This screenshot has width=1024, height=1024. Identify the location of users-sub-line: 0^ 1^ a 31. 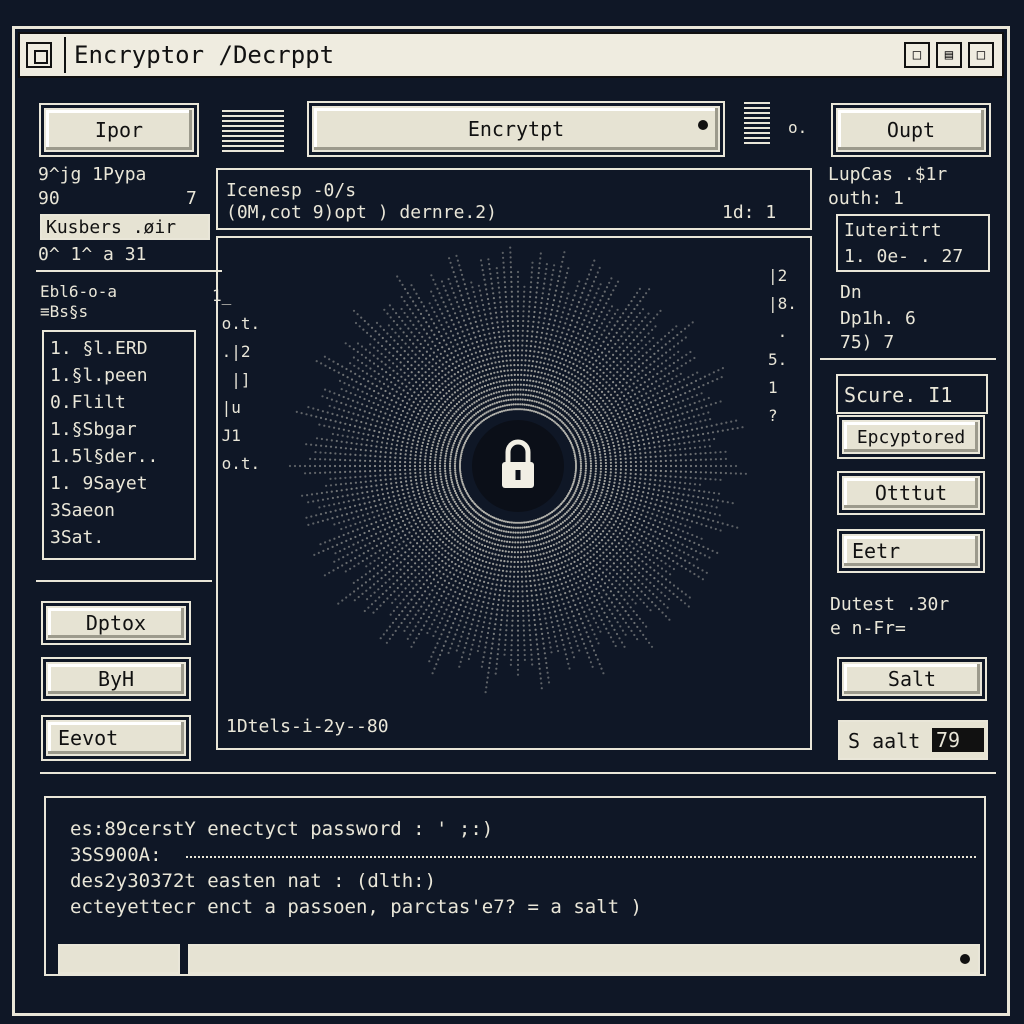
(92, 254).